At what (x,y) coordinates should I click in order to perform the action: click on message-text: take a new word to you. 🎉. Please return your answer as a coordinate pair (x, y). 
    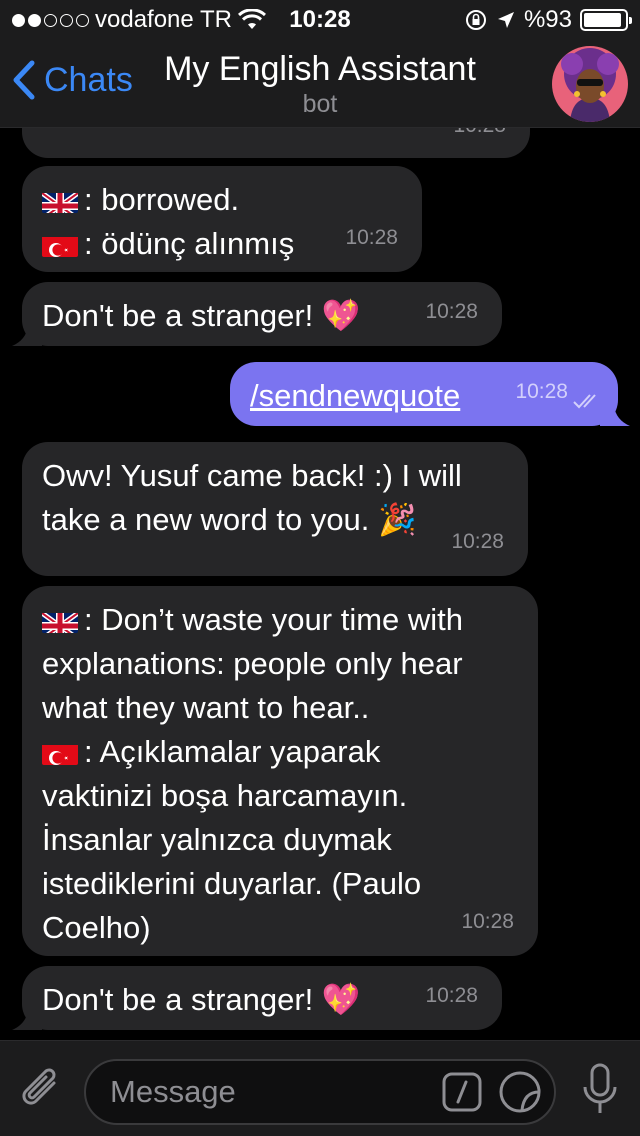
    Looking at the image, I should click on (229, 519).